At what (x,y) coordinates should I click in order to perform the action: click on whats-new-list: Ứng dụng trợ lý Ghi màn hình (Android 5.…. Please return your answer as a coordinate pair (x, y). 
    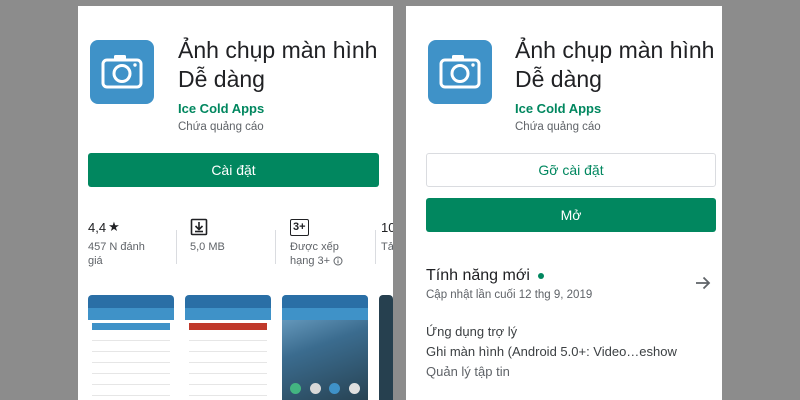
    Looking at the image, I should click on (571, 352).